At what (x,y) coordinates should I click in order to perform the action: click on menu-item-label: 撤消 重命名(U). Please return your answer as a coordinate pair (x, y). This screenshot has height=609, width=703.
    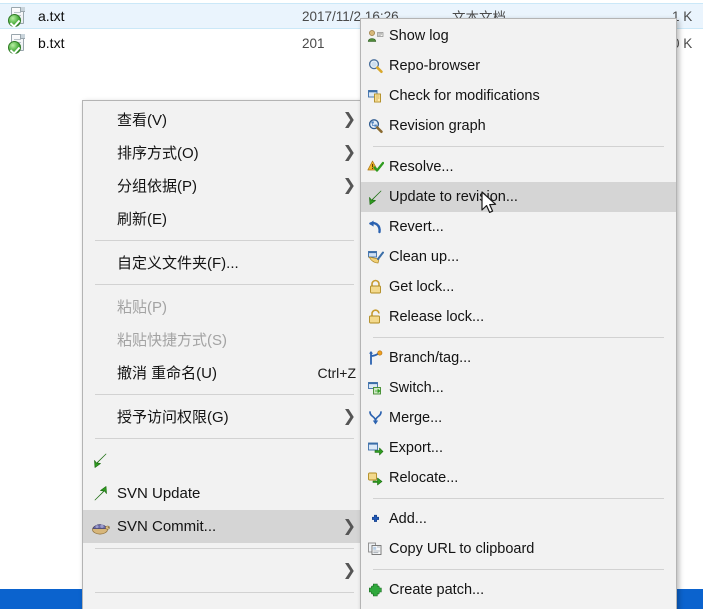
    Looking at the image, I should click on (167, 373).